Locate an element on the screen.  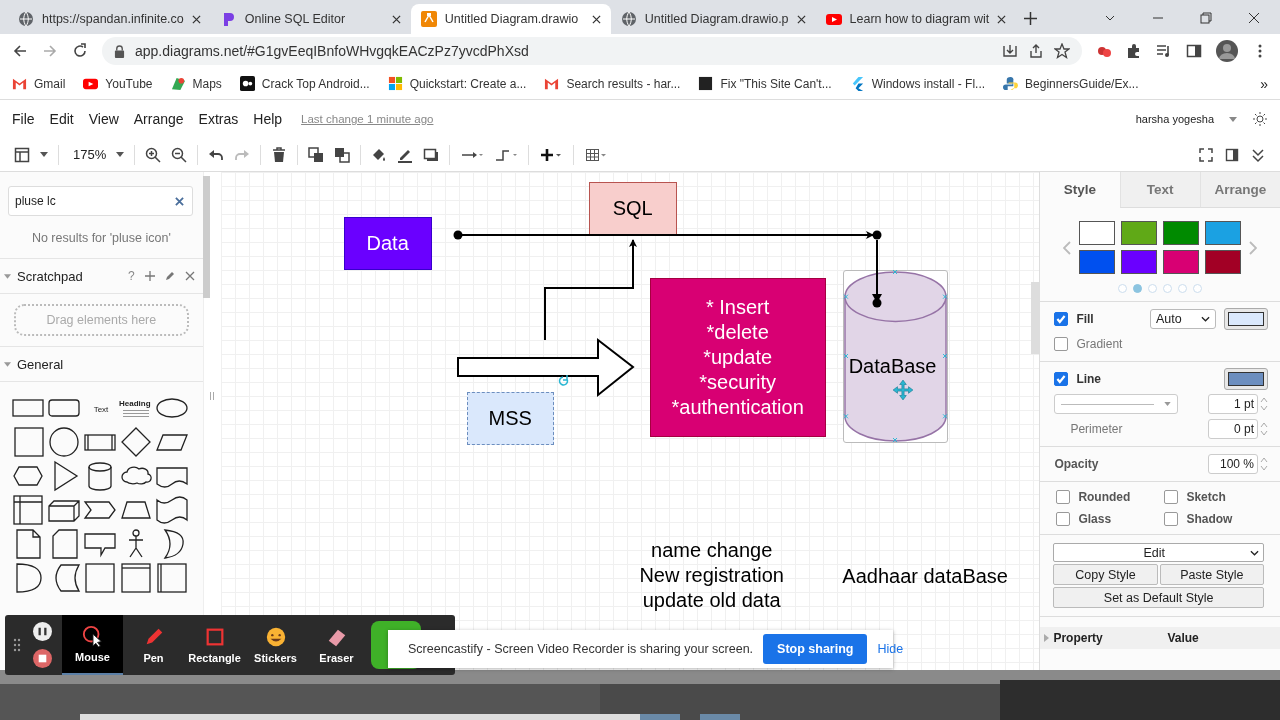
back-icon is located at coordinates (20, 51).